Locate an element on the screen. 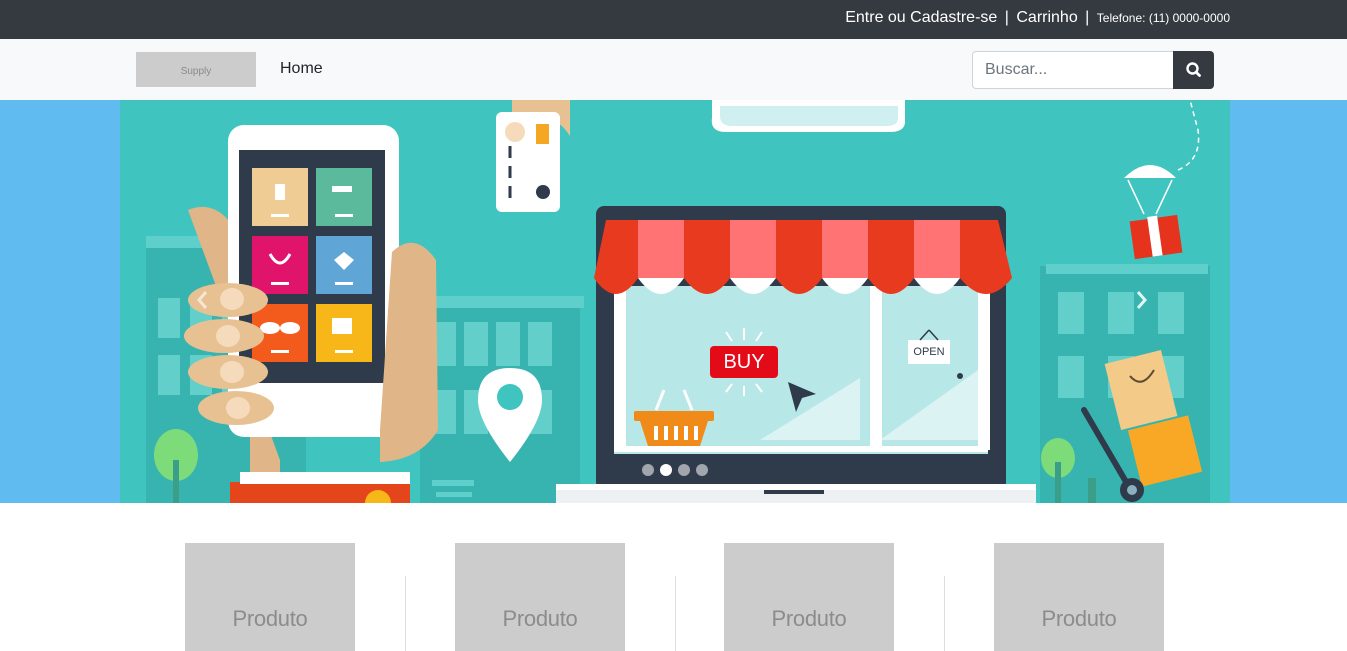 The height and width of the screenshot is (651, 1347). login-register-link: Entre ou Cadastre-se is located at coordinates (921, 17).